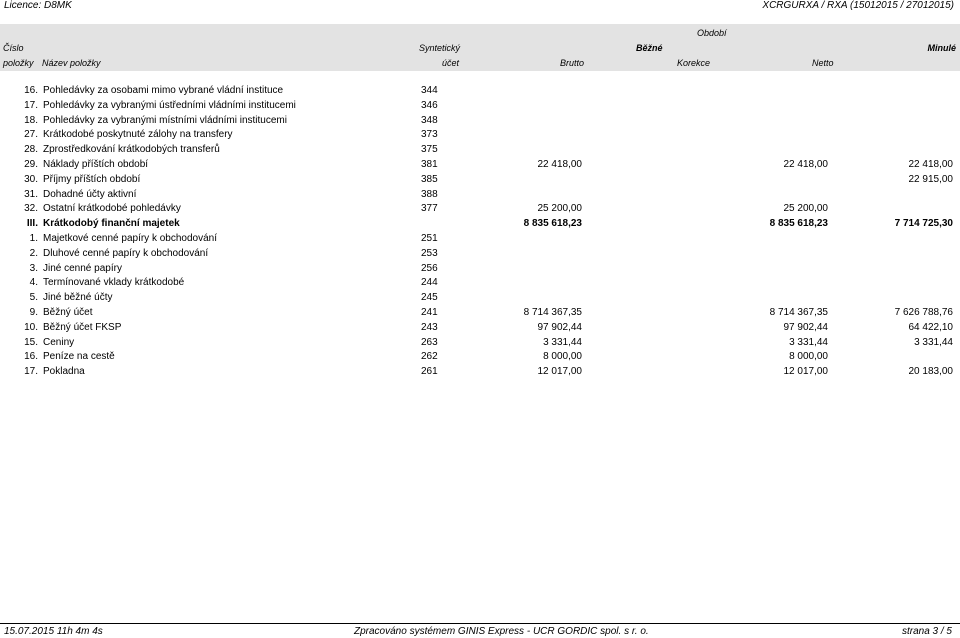  Describe the element at coordinates (112, 209) in the screenshot. I see `row-name: Ostatní krátkodobé pohledávky` at that location.